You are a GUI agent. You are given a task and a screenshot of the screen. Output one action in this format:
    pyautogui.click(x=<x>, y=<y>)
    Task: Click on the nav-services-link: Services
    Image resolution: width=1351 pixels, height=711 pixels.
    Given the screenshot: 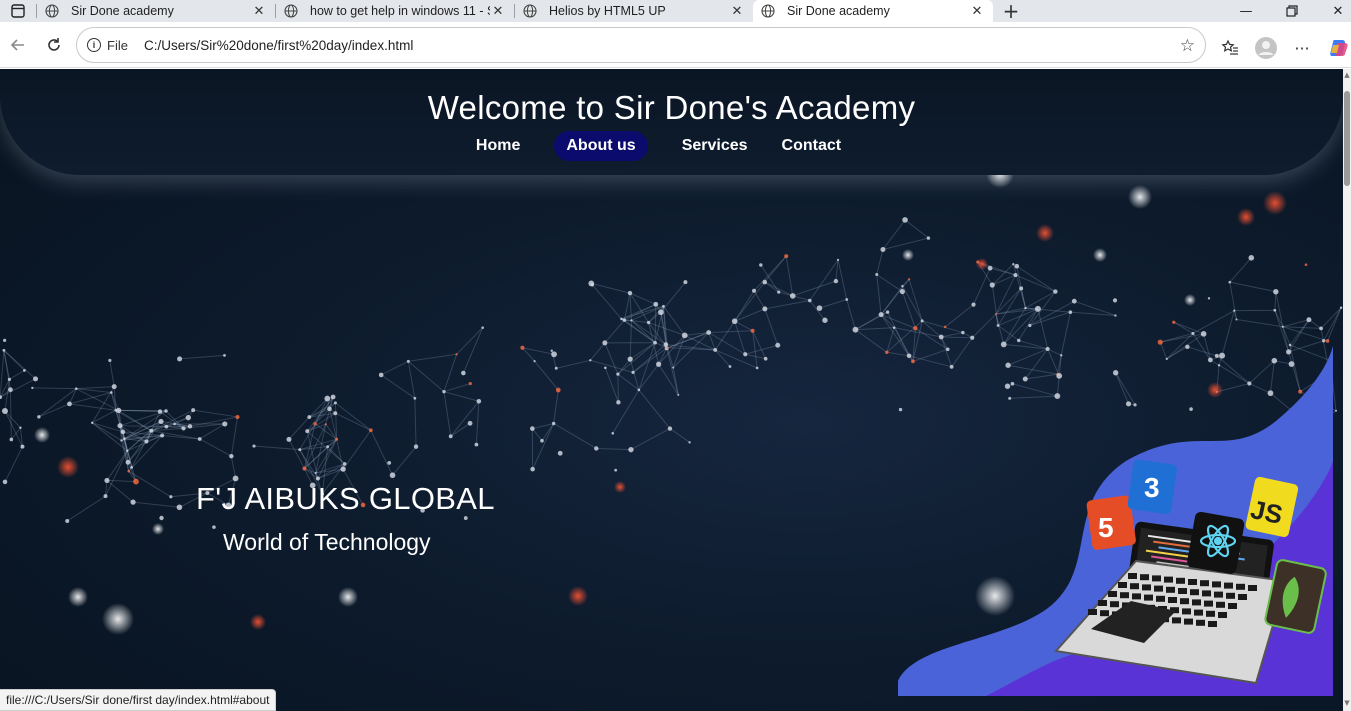 What is the action you would take?
    pyautogui.click(x=715, y=146)
    